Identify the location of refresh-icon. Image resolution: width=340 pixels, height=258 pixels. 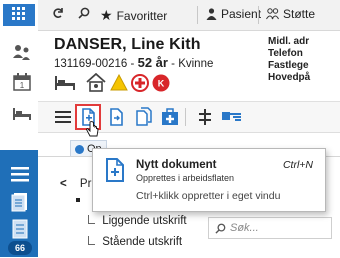
(58, 13).